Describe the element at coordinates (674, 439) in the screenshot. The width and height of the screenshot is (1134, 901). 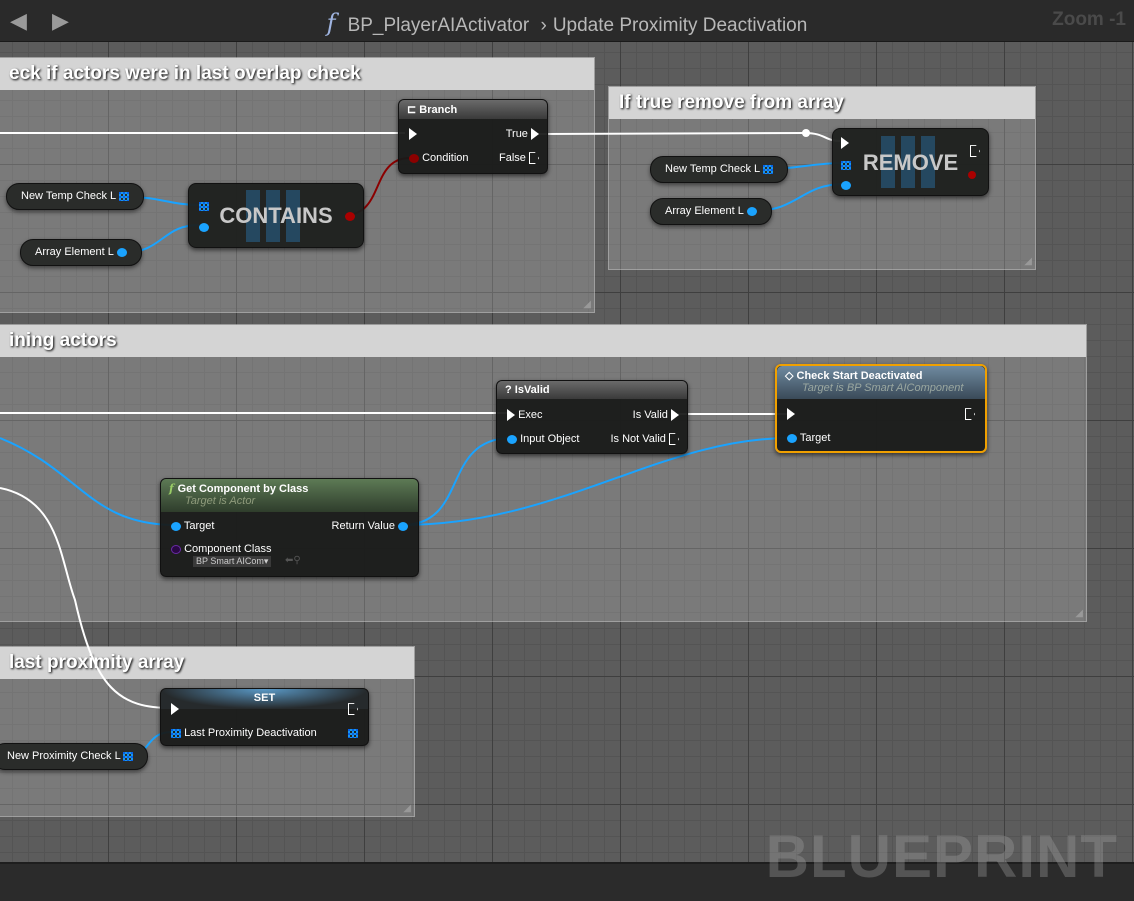
I see `exec-not-valid-pin` at that location.